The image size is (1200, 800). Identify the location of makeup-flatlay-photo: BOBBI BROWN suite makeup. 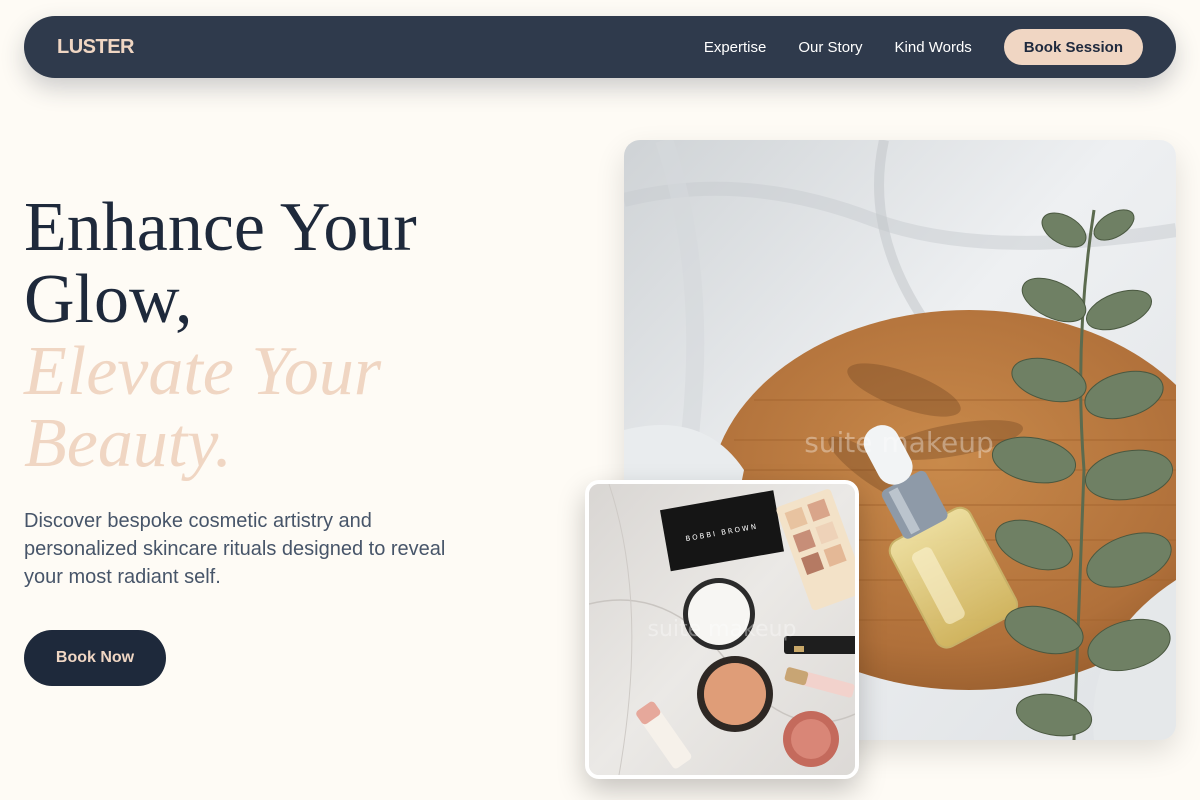
(722, 629).